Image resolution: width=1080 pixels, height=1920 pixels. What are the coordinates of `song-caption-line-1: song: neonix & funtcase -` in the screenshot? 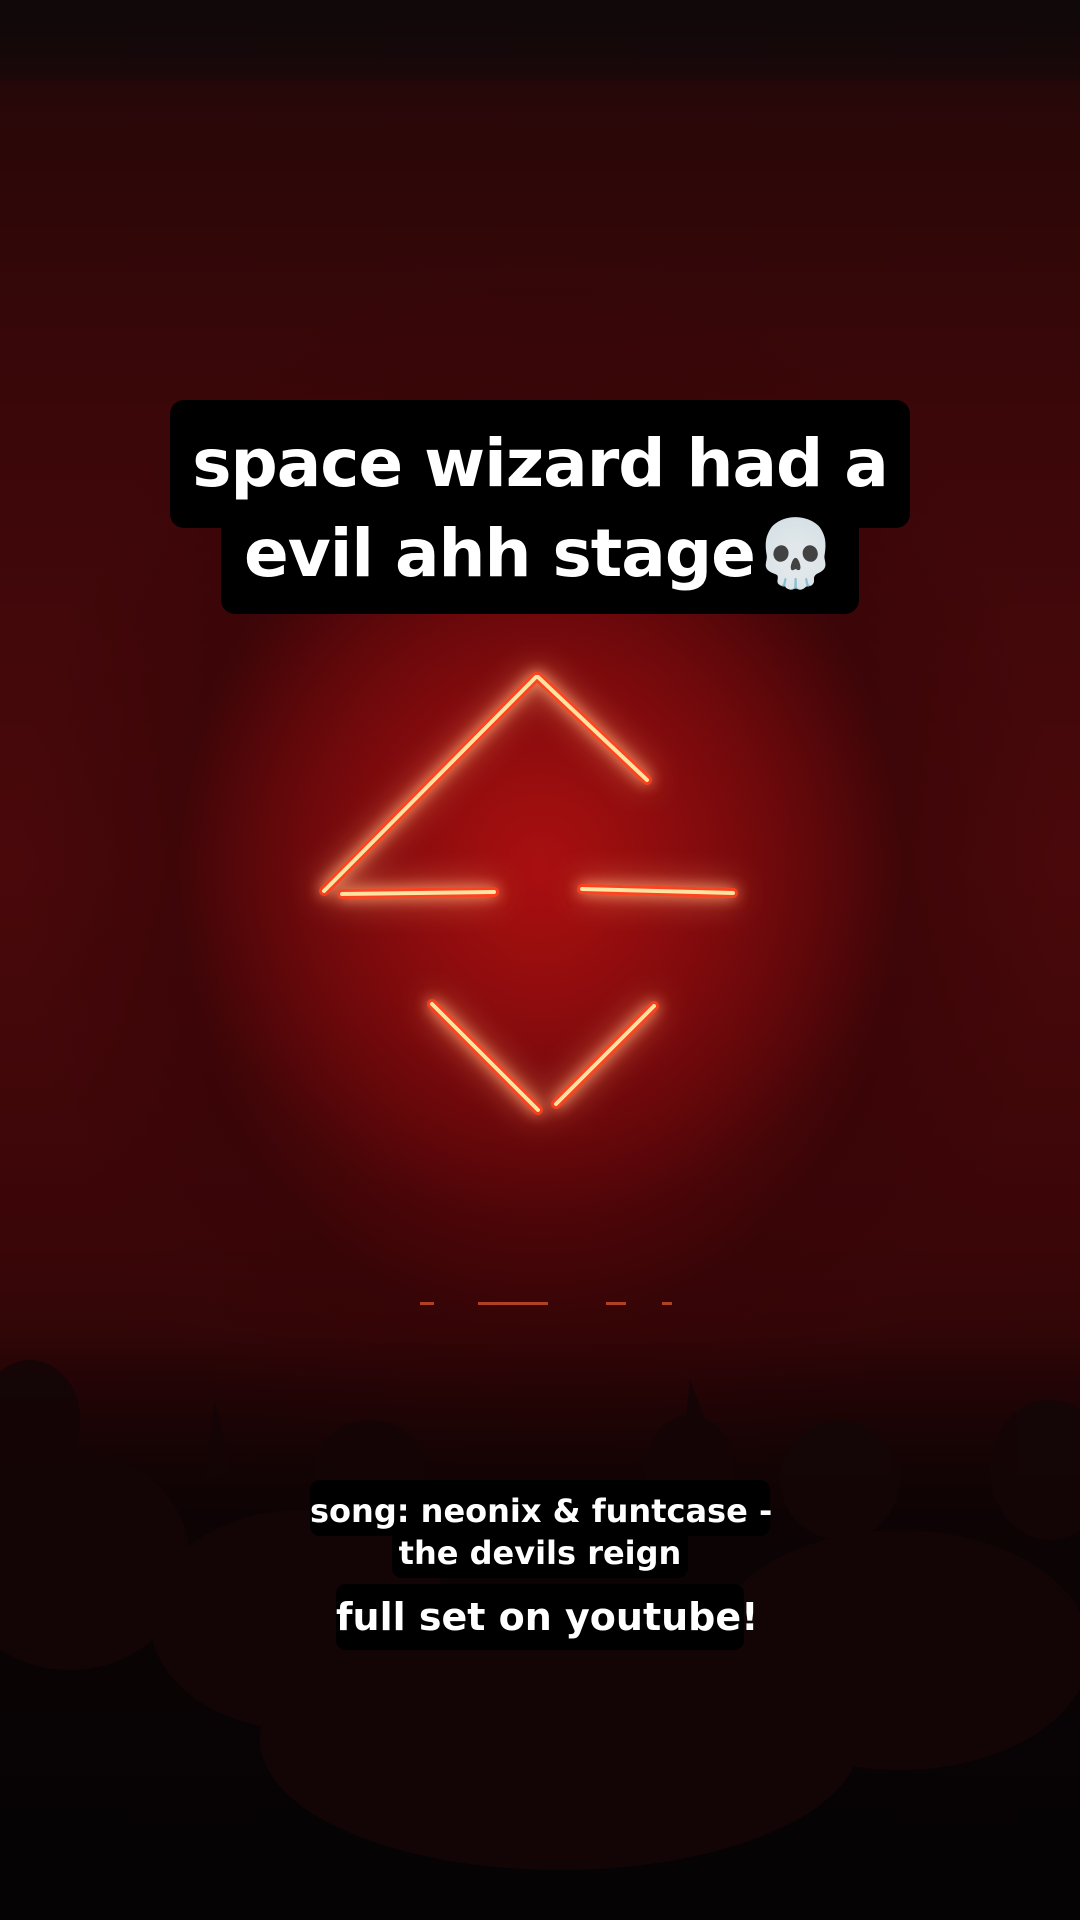 It's located at (541, 1508).